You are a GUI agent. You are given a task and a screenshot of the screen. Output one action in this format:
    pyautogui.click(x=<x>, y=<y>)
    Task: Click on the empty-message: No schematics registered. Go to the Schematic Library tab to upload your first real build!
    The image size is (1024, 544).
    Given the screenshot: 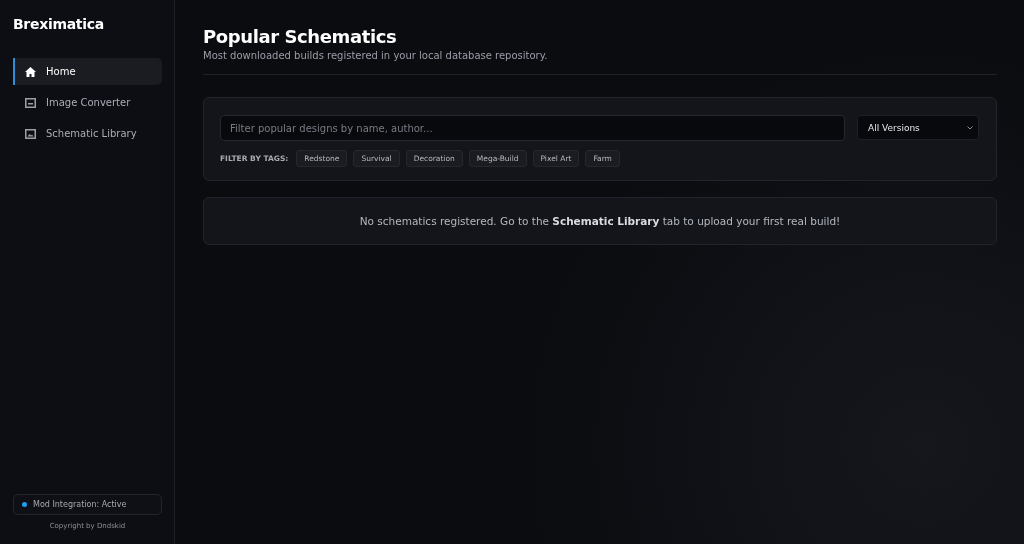 What is the action you would take?
    pyautogui.click(x=600, y=221)
    